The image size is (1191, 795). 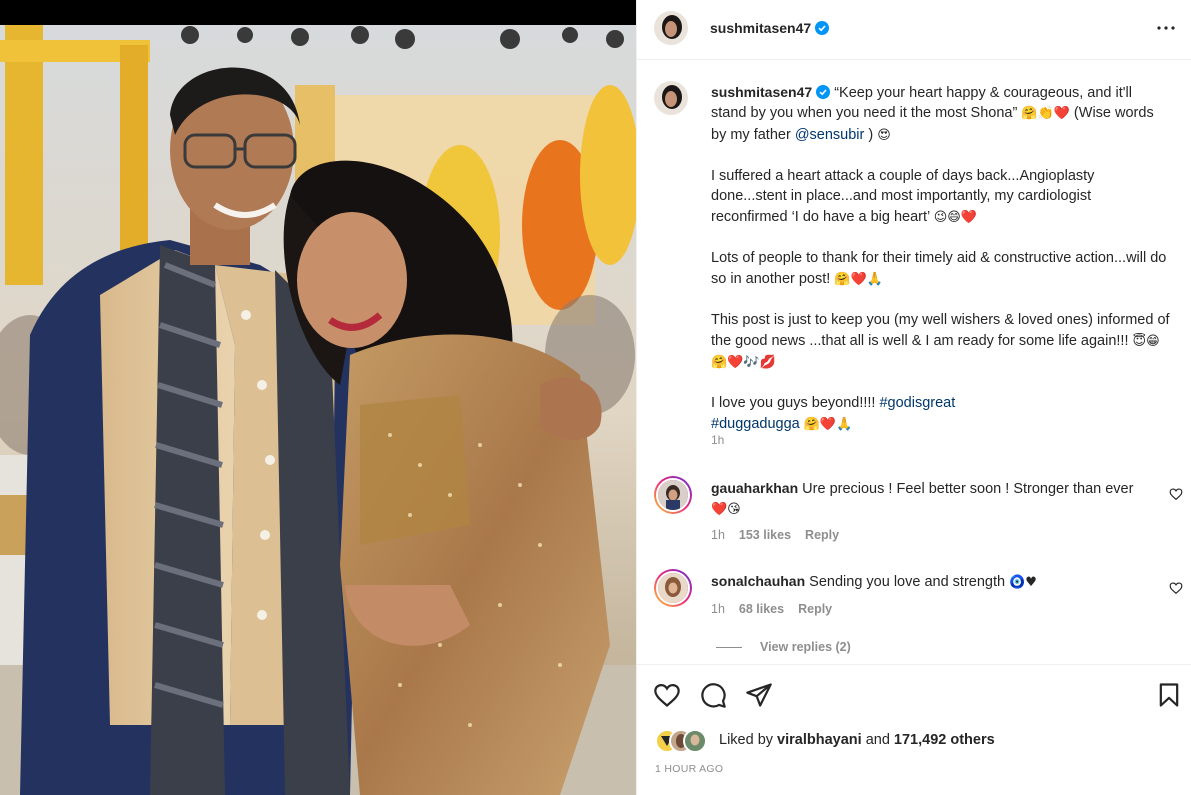 I want to click on comment-likes: 68 likes, so click(x=761, y=609).